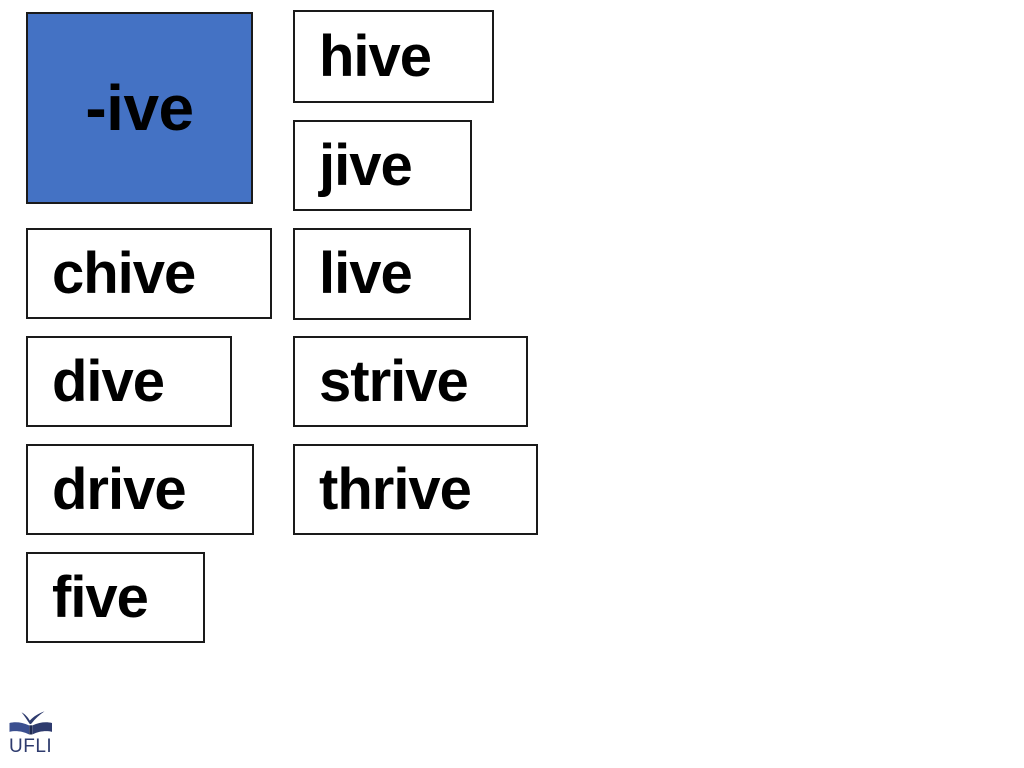 This screenshot has width=1024, height=768. I want to click on word-card: thrive, so click(415, 489).